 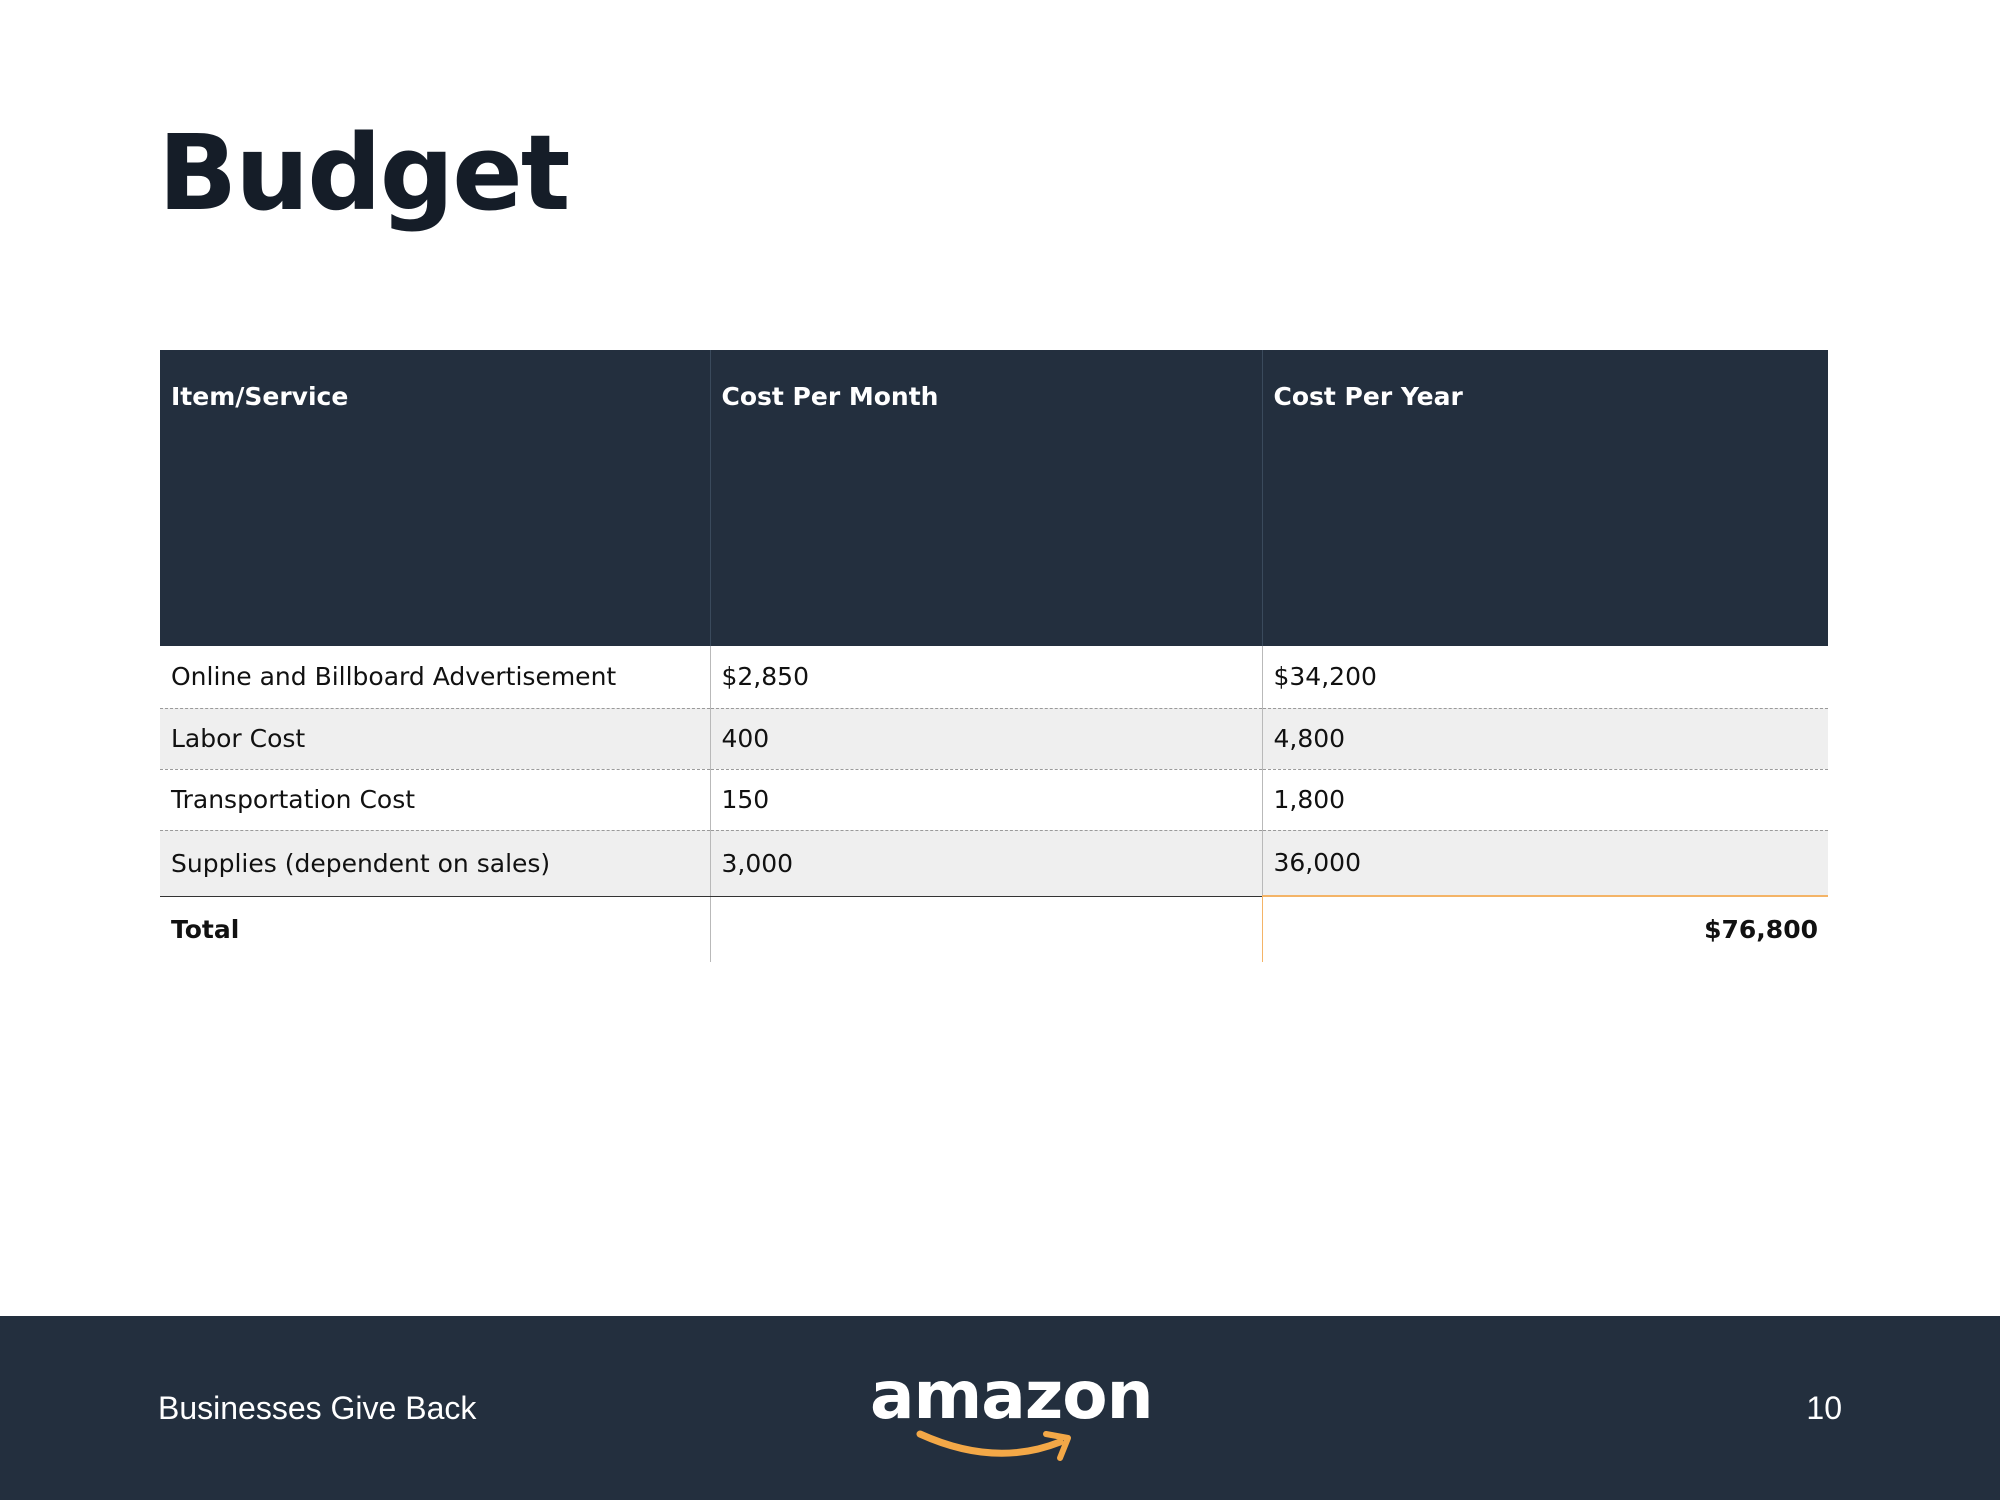 What do you see at coordinates (435, 498) in the screenshot?
I see `column-header-item: Item/Service` at bounding box center [435, 498].